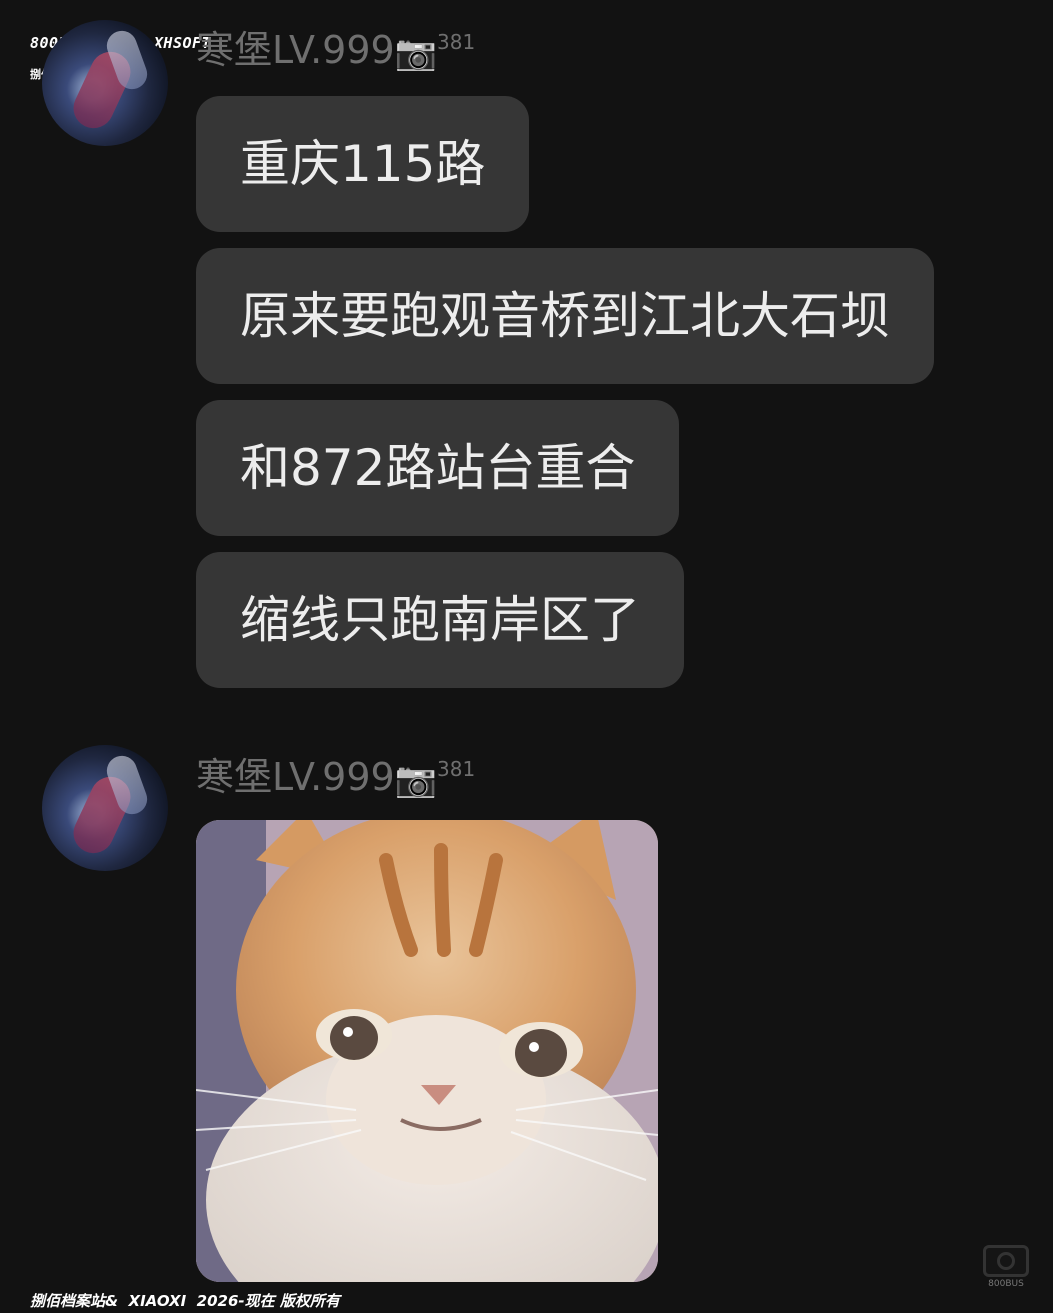 This screenshot has width=1053, height=1313. I want to click on message-bubble: 原来要跑观音桥到江北大石坝, so click(565, 316).